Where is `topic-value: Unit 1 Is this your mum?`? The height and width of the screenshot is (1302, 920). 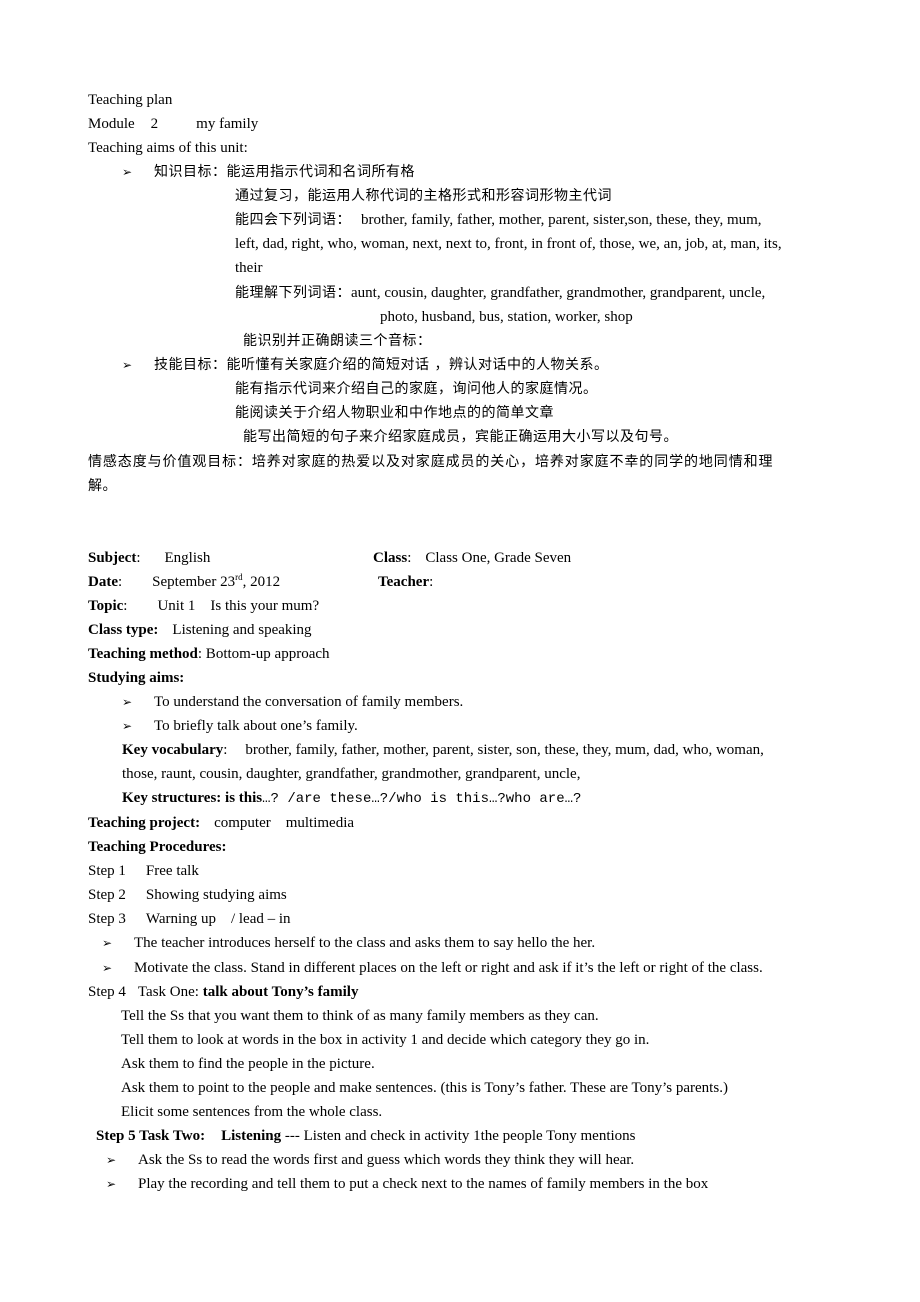 topic-value: Unit 1 Is this your mum? is located at coordinates (238, 606).